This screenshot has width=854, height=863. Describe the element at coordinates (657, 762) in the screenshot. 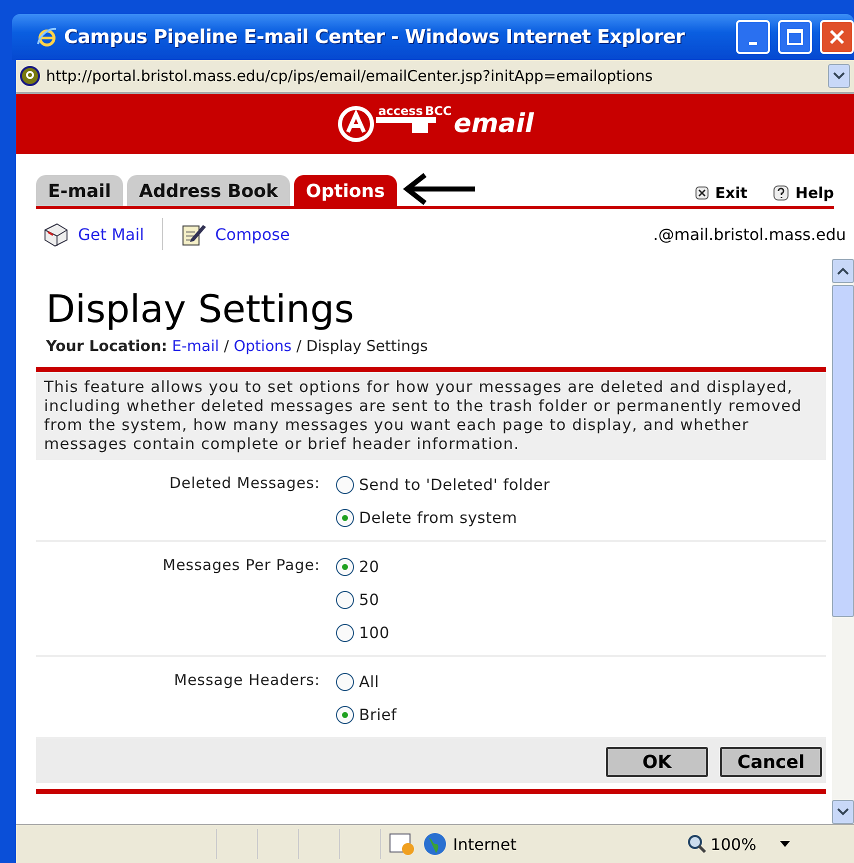

I see `ok-button: OK` at that location.